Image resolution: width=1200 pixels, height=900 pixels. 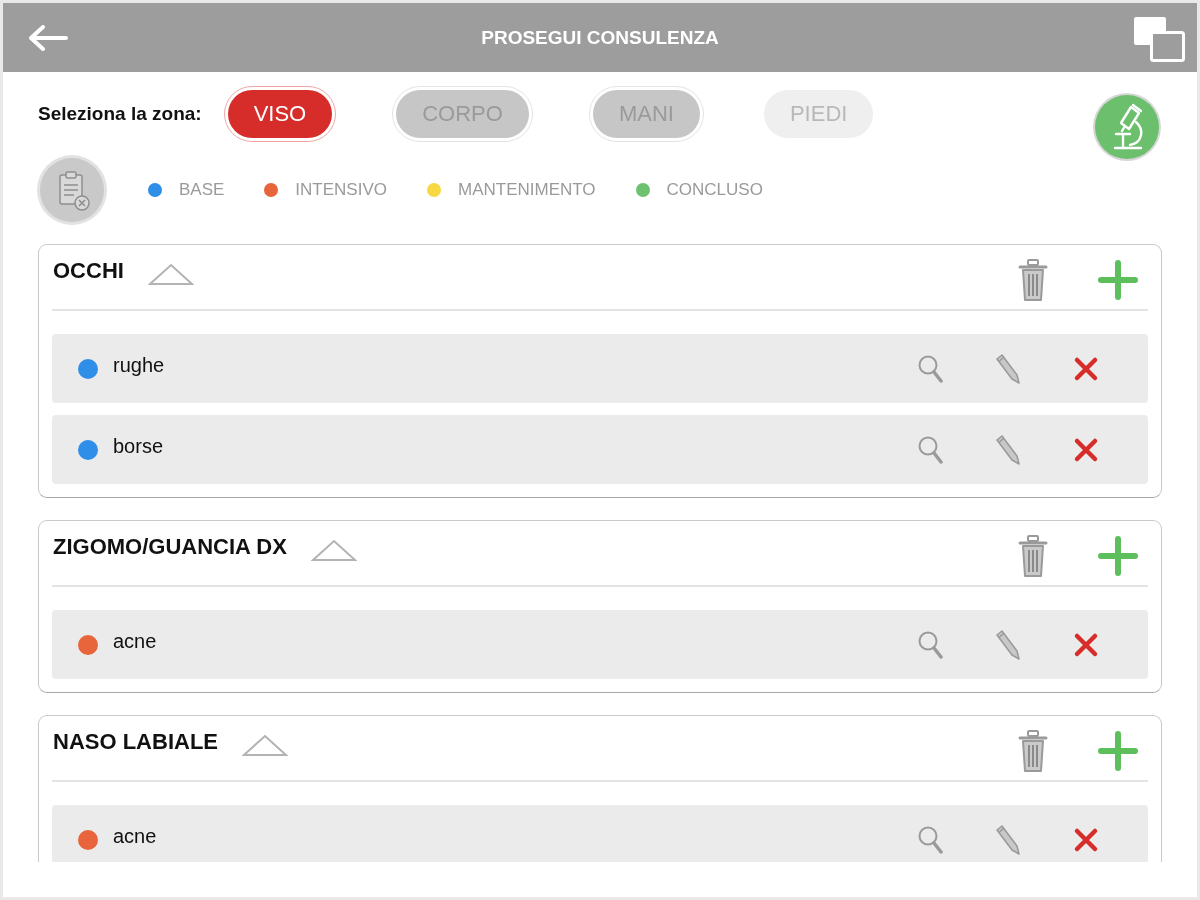 What do you see at coordinates (341, 190) in the screenshot?
I see `legend-label: INTENSIVO` at bounding box center [341, 190].